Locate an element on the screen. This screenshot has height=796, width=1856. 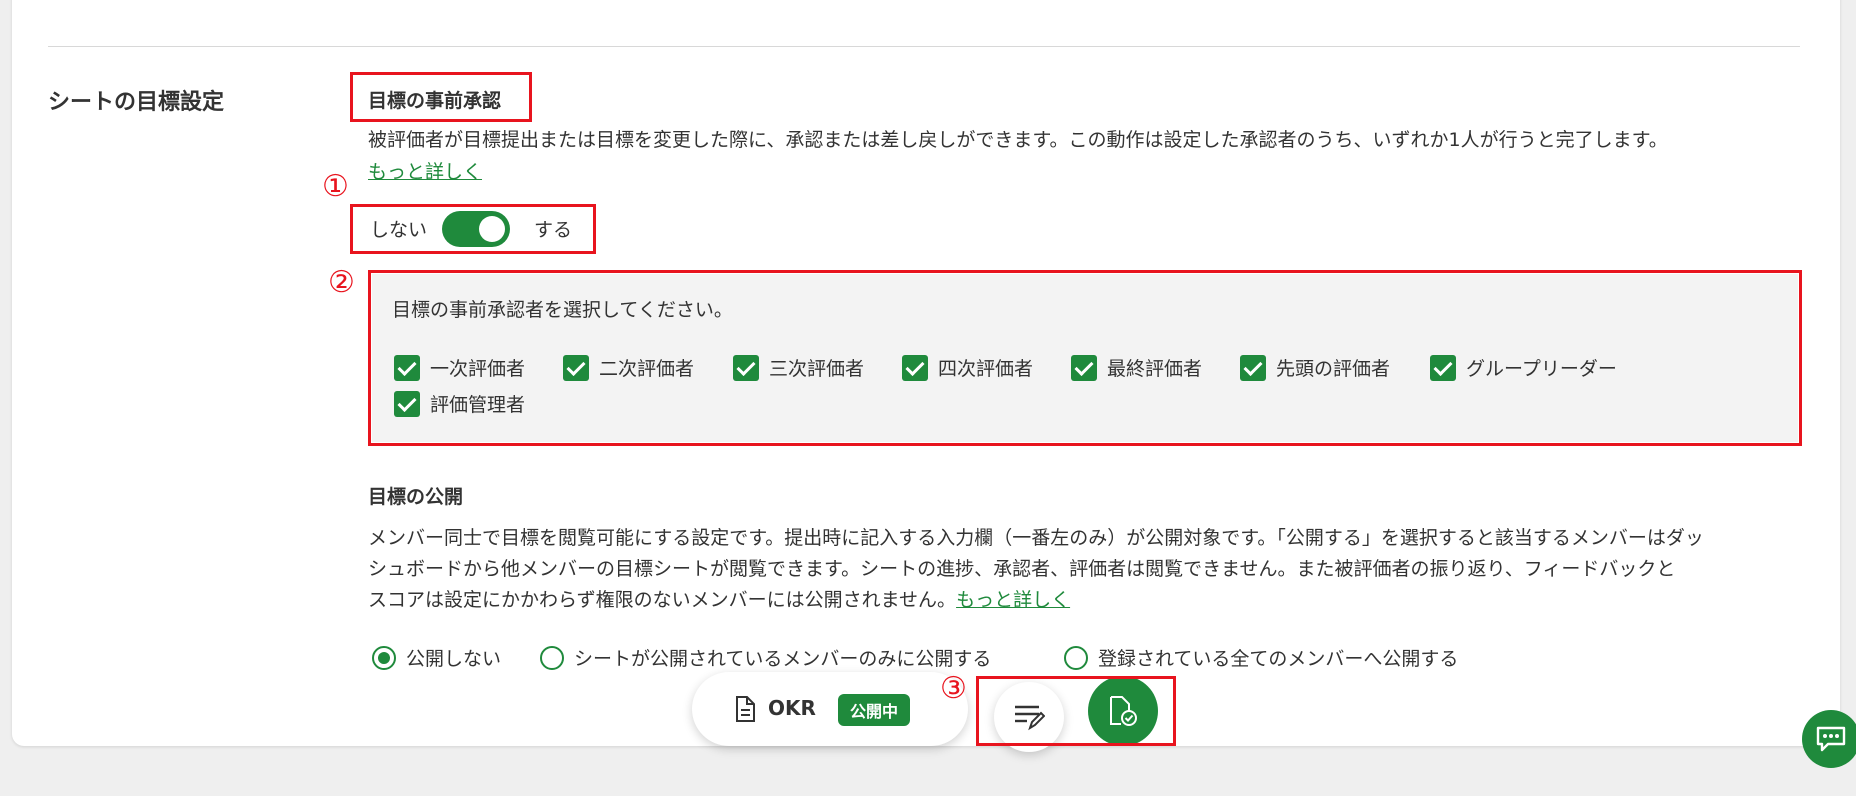
sheet-status-pill: OKR 公開中 is located at coordinates (830, 709).